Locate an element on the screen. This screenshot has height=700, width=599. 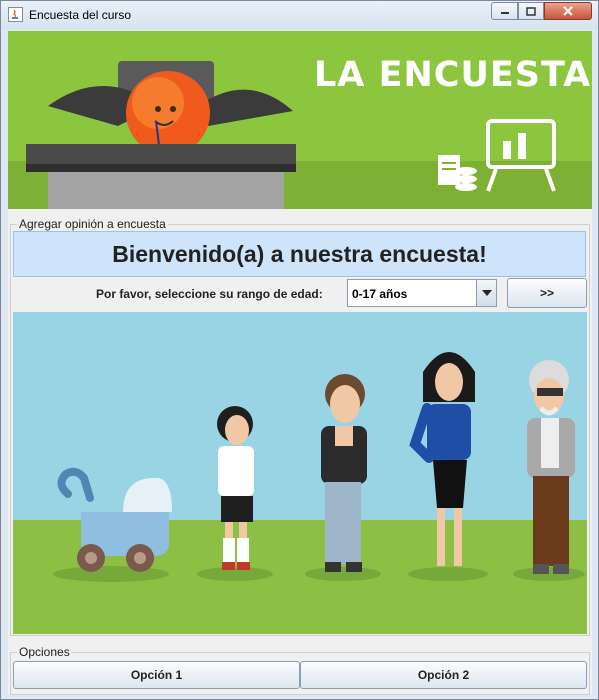
dropdown-button is located at coordinates (486, 293).